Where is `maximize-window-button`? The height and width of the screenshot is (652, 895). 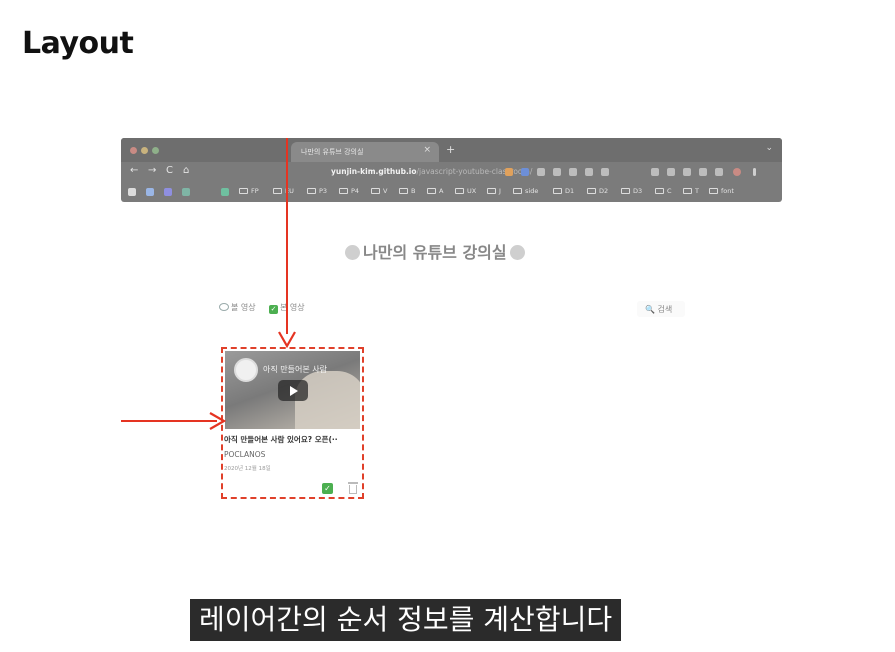 maximize-window-button is located at coordinates (155, 150).